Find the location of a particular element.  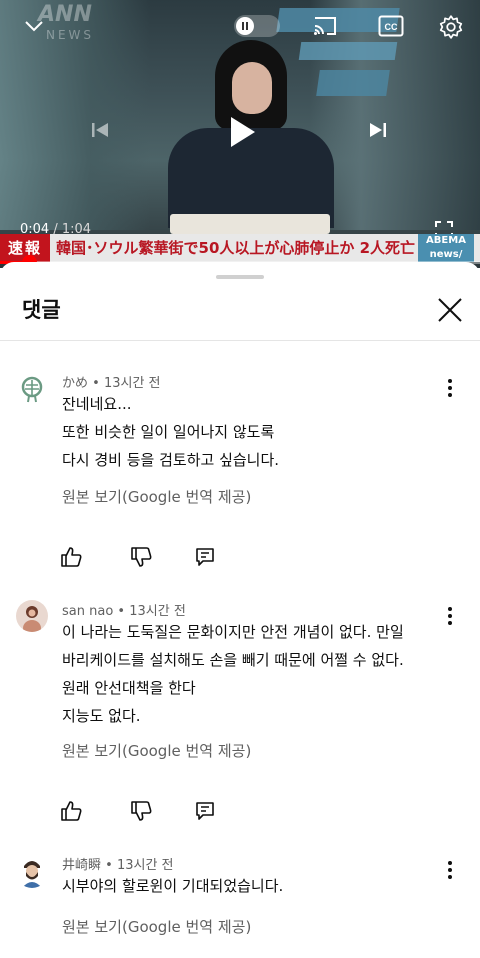

closed-captions-icon: CC is located at coordinates (391, 26).